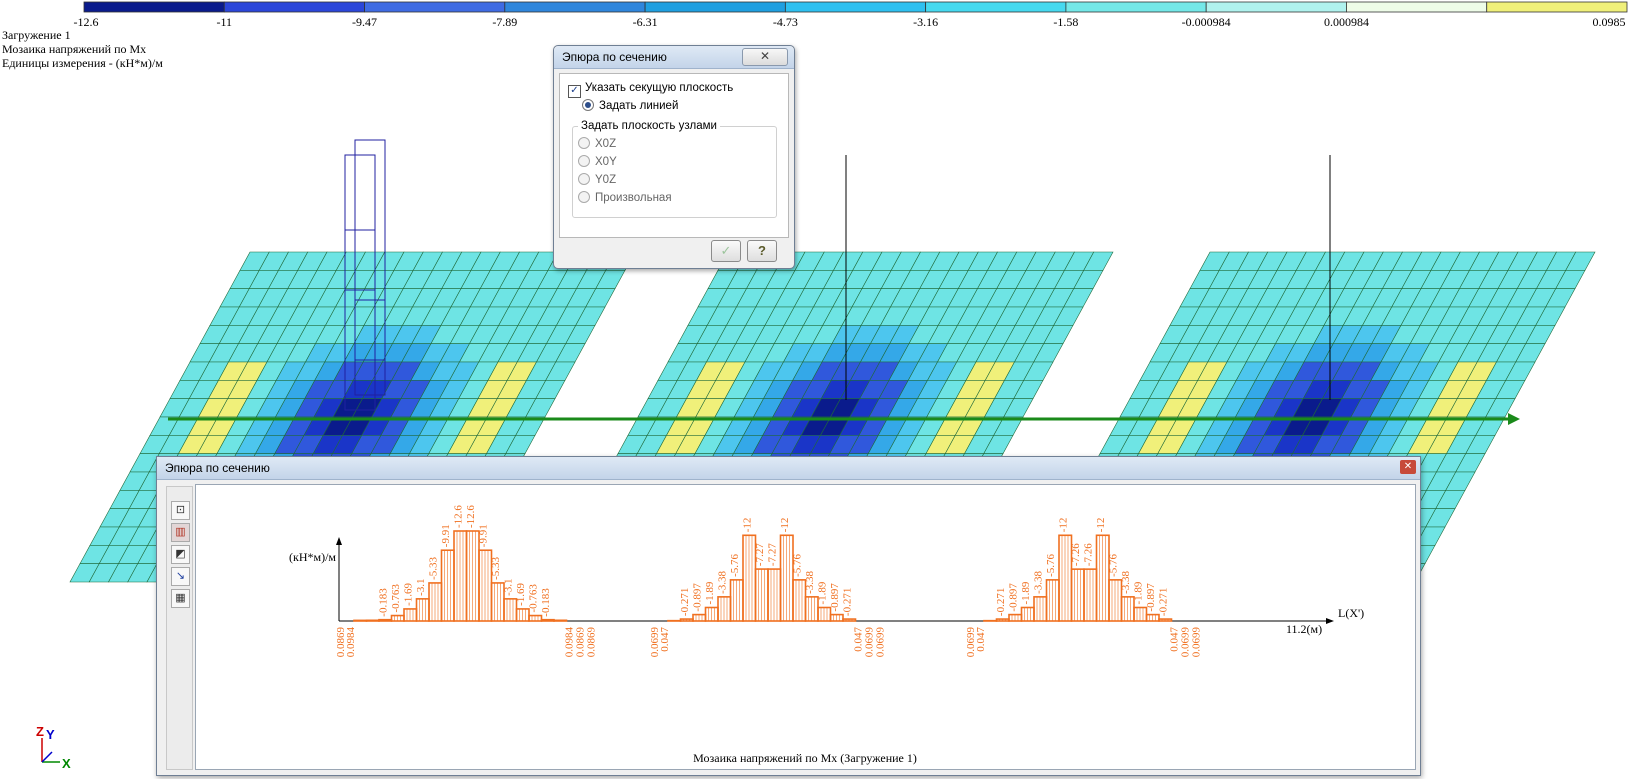 The width and height of the screenshot is (1635, 779). Describe the element at coordinates (40, 731) in the screenshot. I see `svg-text: Z` at that location.